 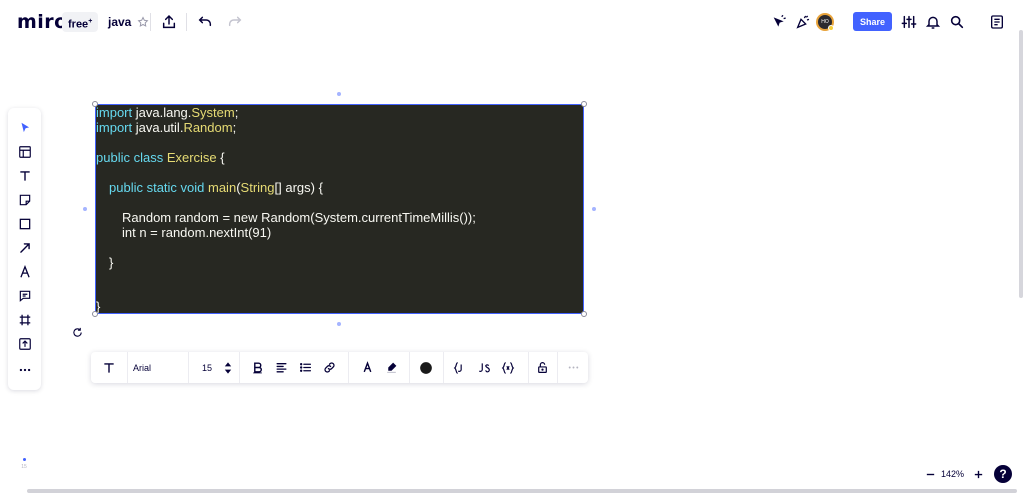 I want to click on page-dot, so click(x=24, y=459).